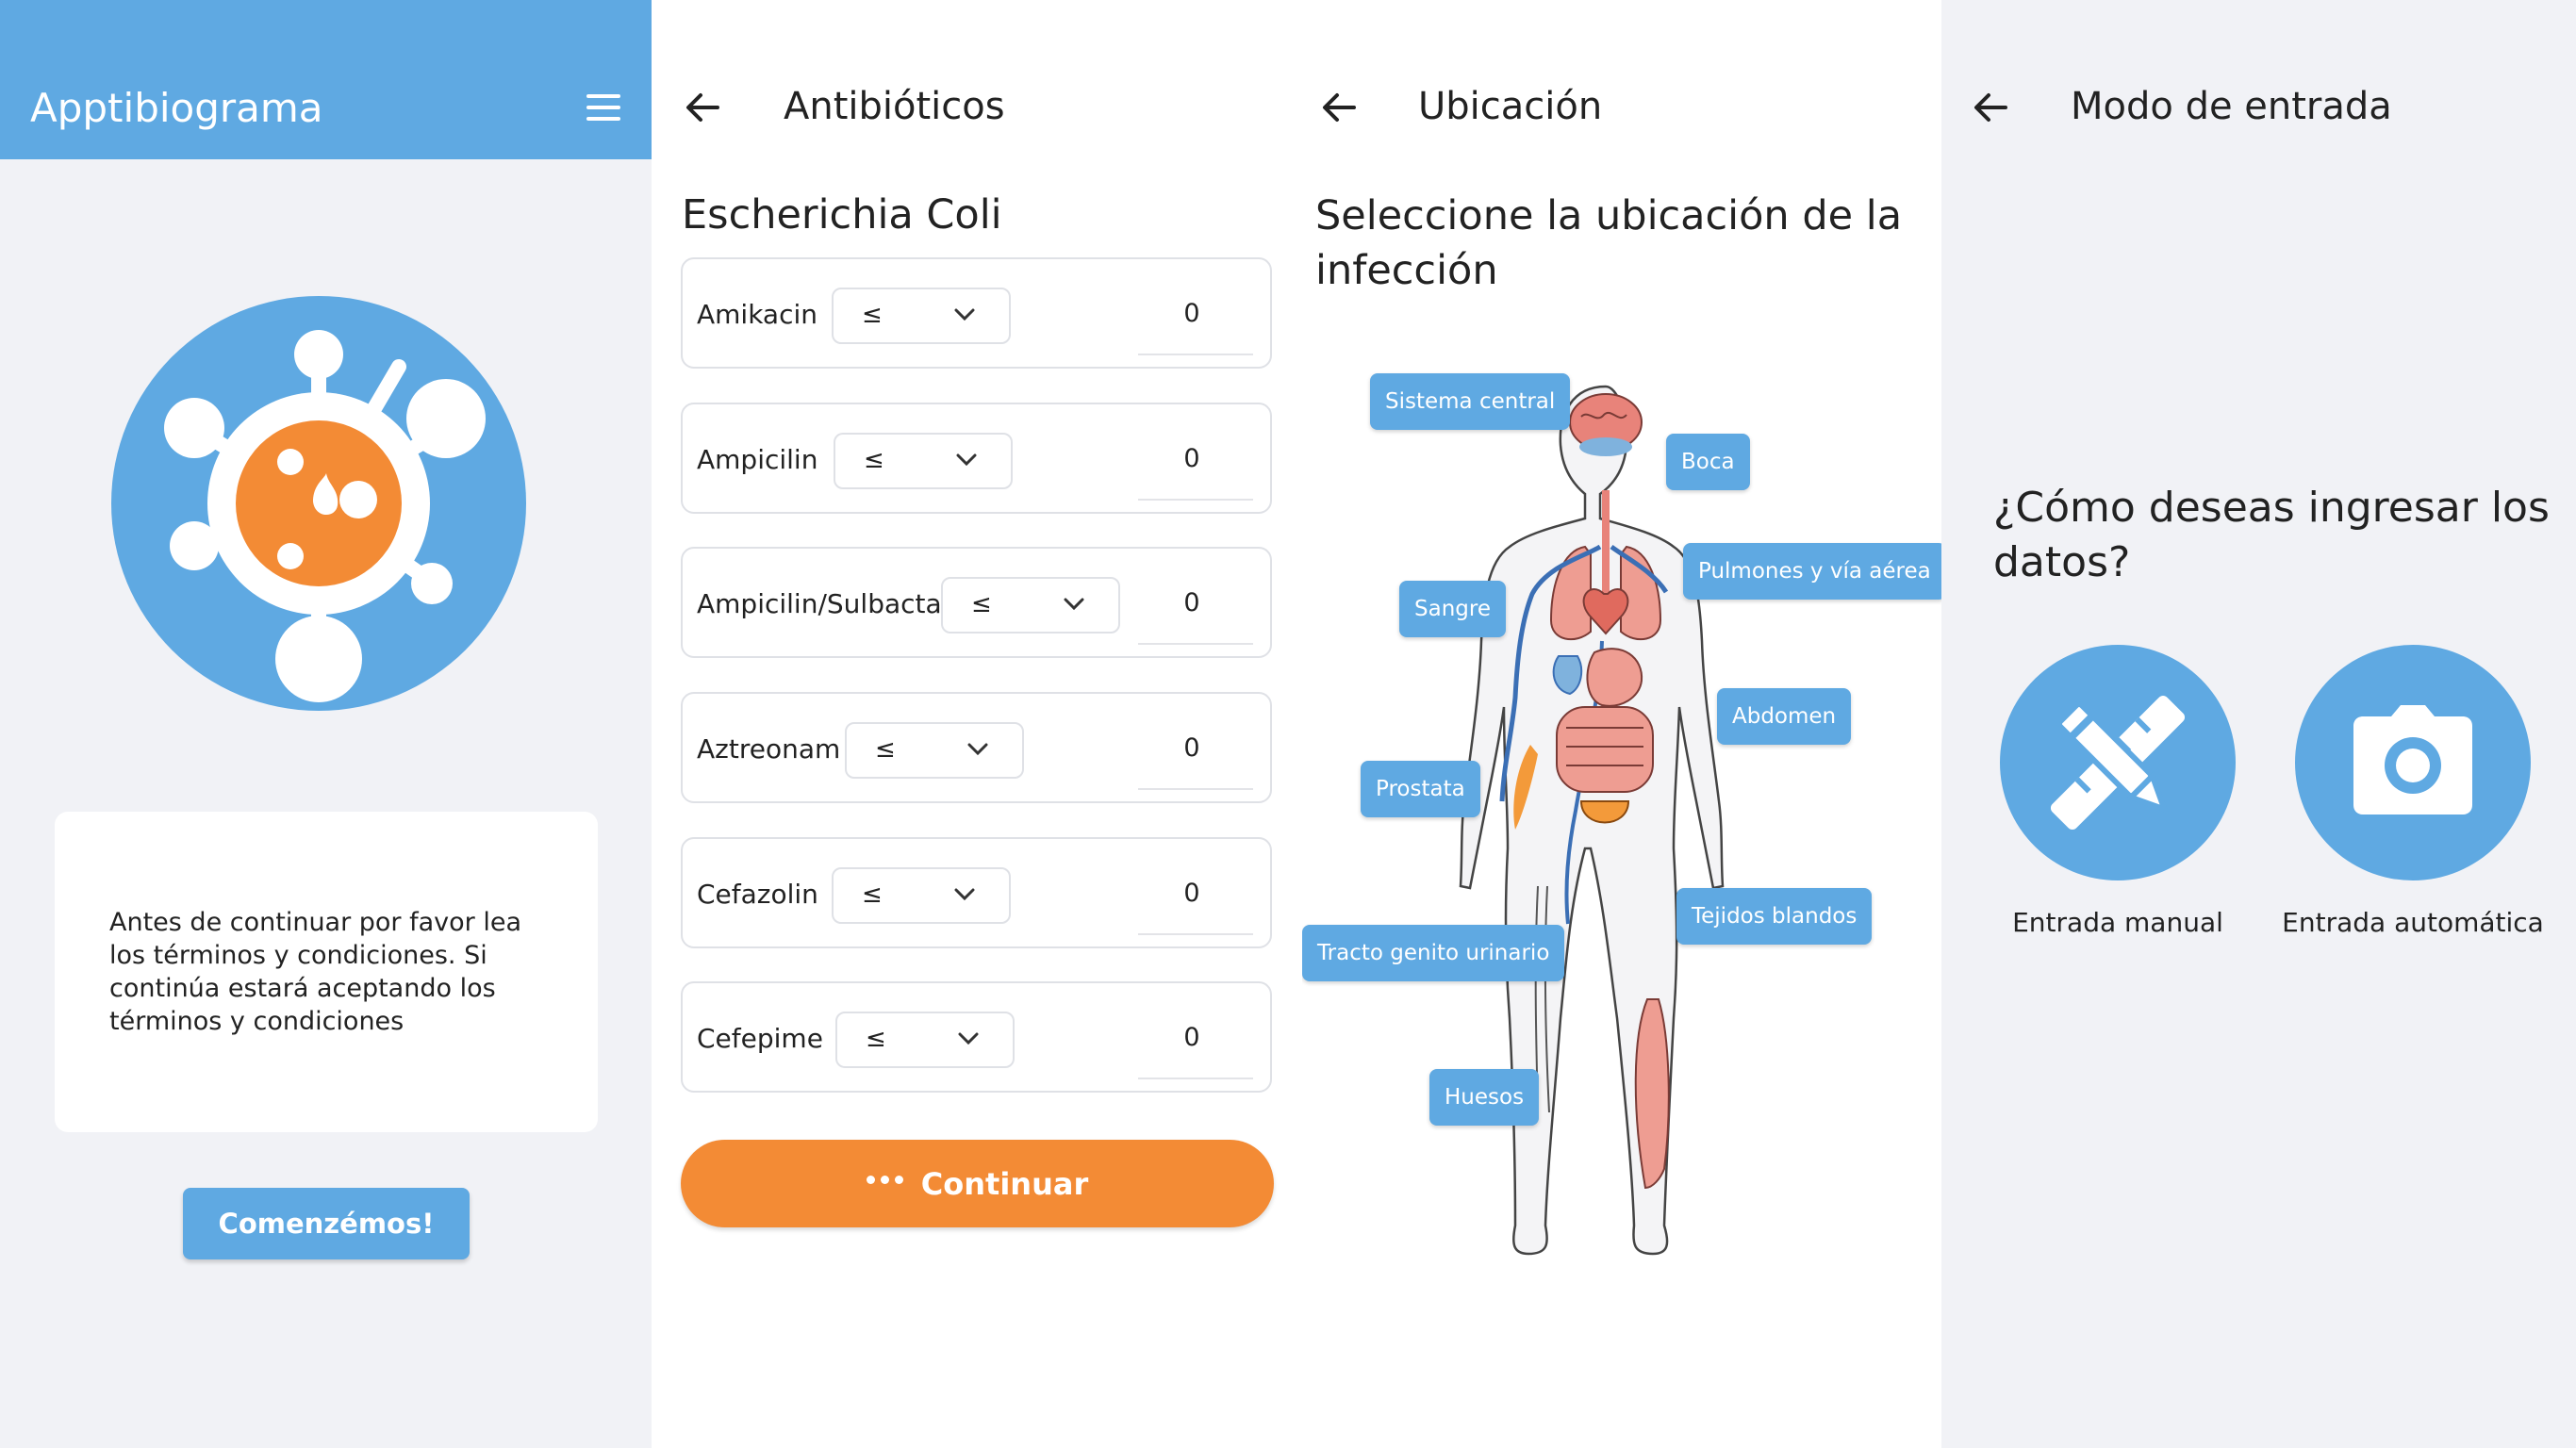 The width and height of the screenshot is (2576, 1448). I want to click on location-tag-huesos: Huesos, so click(1484, 1097).